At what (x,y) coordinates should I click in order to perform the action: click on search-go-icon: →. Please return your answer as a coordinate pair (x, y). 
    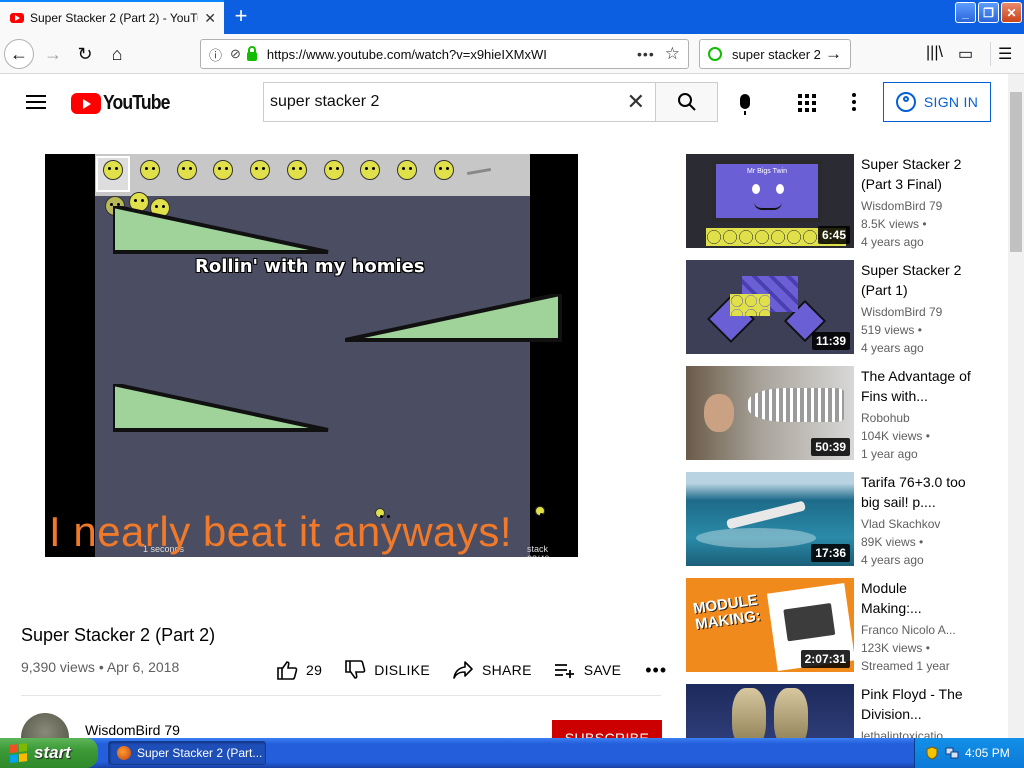
    Looking at the image, I should click on (833, 54).